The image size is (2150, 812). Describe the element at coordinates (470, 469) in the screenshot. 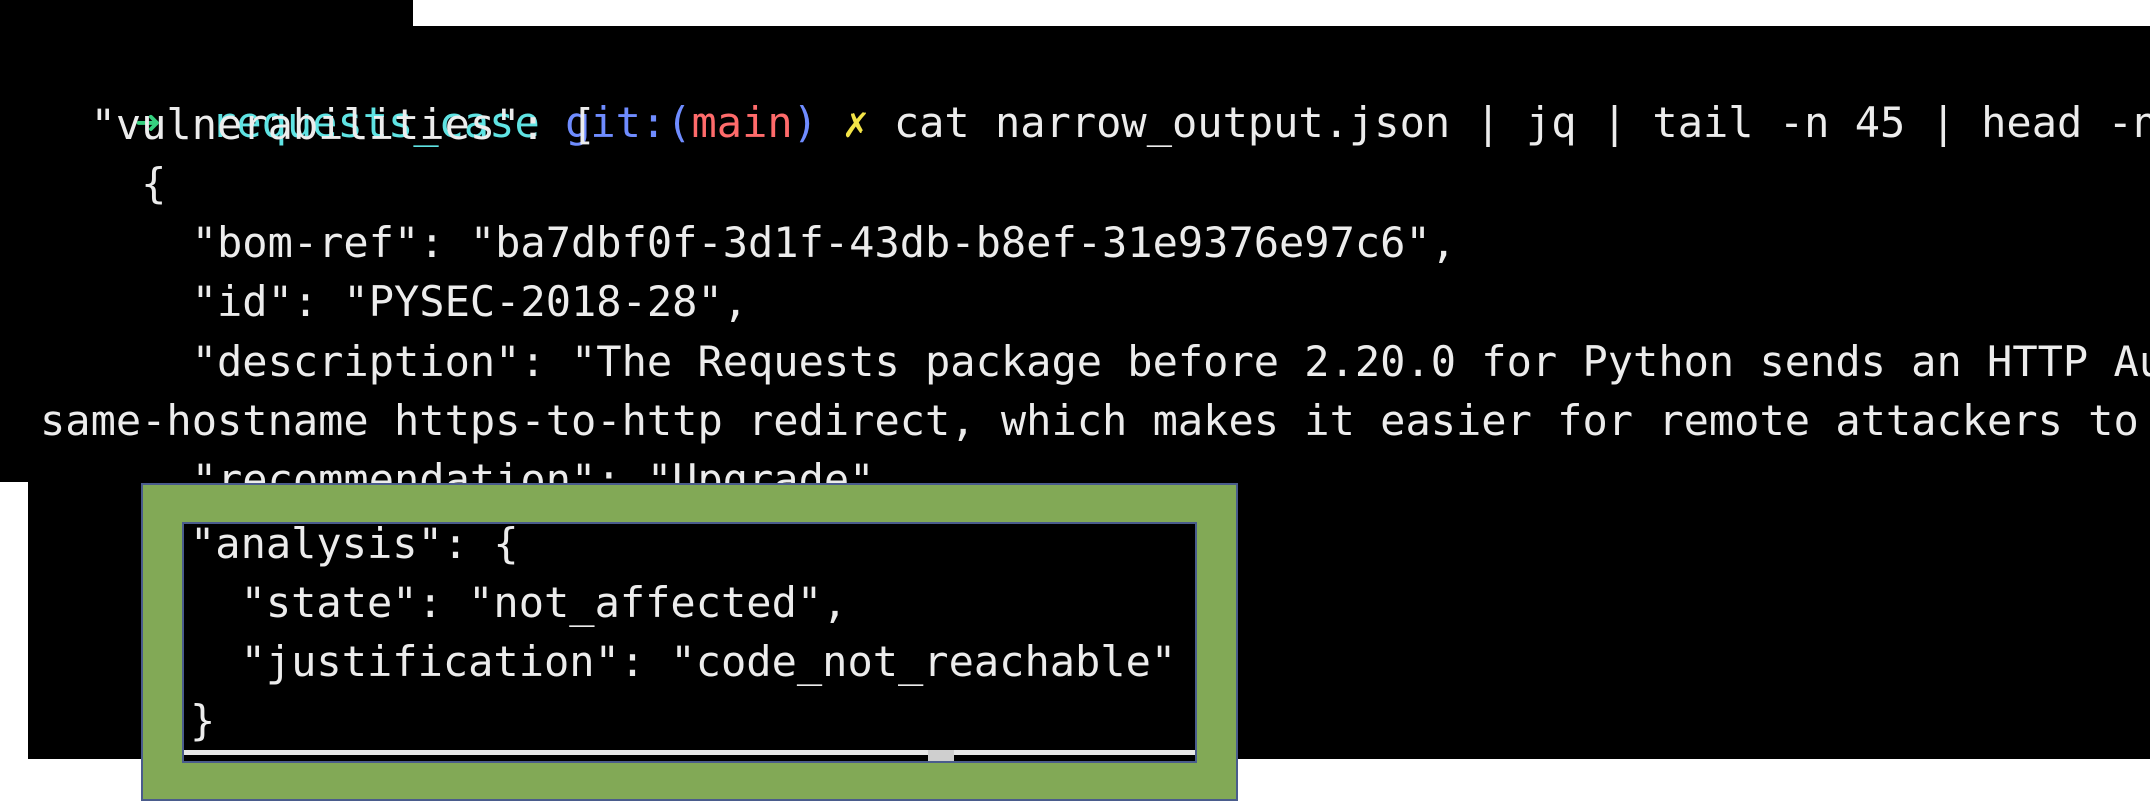

I see `output-line-clipped: "recommendation": "Upgrade",` at that location.